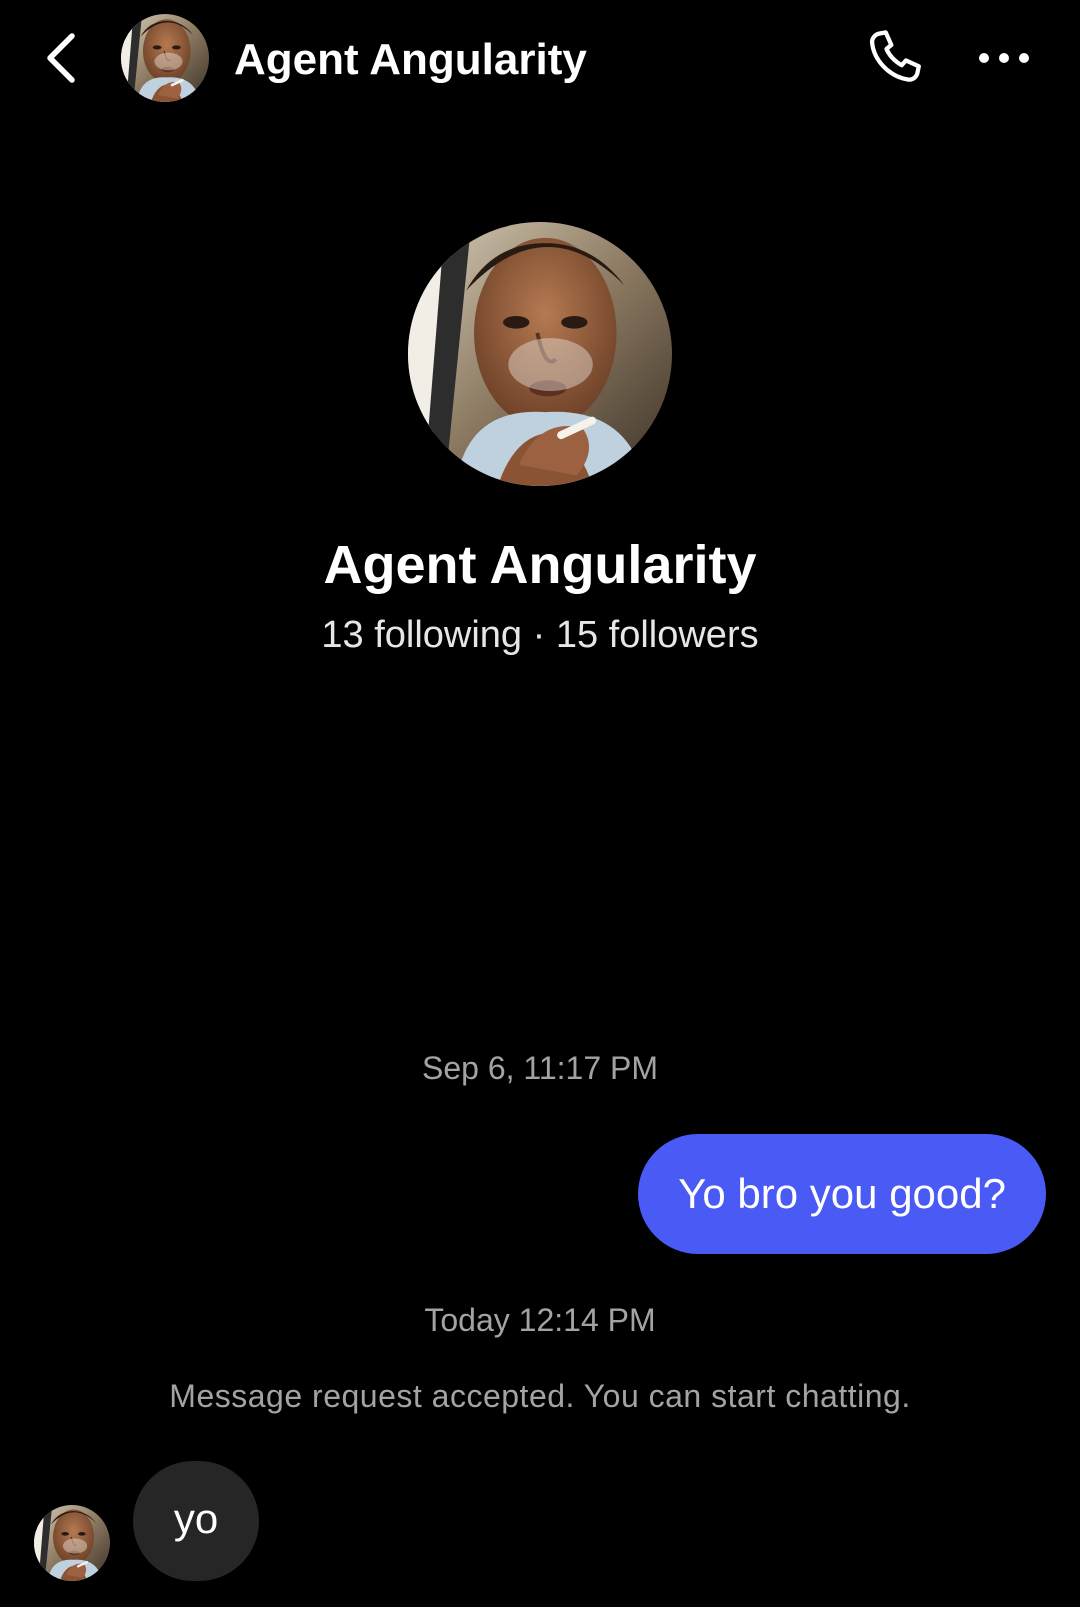  Describe the element at coordinates (540, 354) in the screenshot. I see `profile-avatar` at that location.